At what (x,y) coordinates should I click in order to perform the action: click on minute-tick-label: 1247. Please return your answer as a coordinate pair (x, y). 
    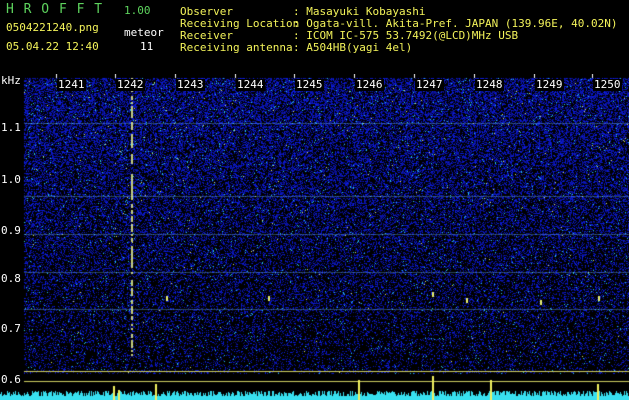
    Looking at the image, I should click on (429, 84).